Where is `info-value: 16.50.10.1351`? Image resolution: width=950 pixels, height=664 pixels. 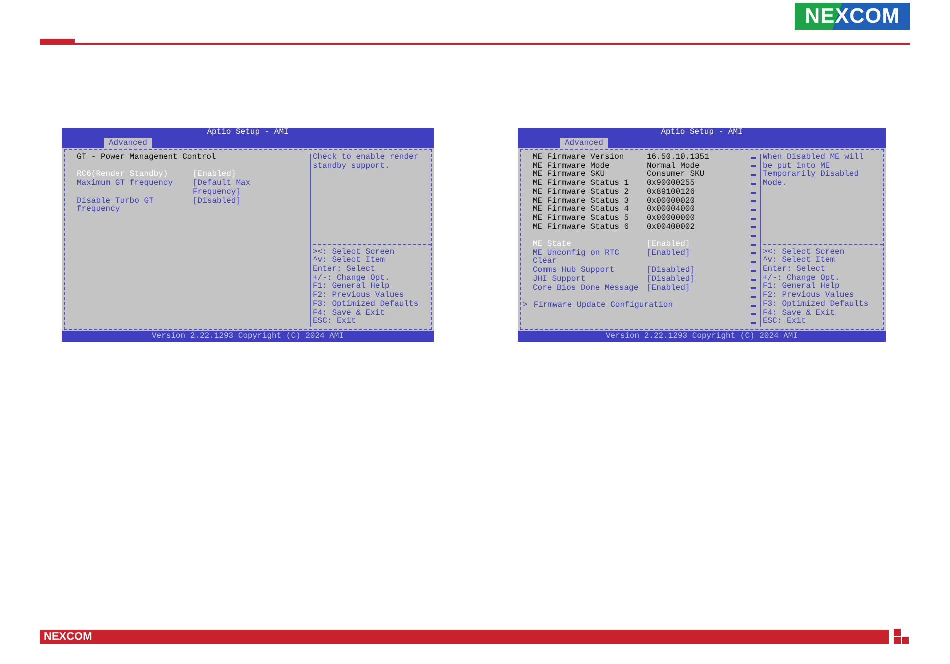
info-value: 16.50.10.1351 is located at coordinates (678, 158).